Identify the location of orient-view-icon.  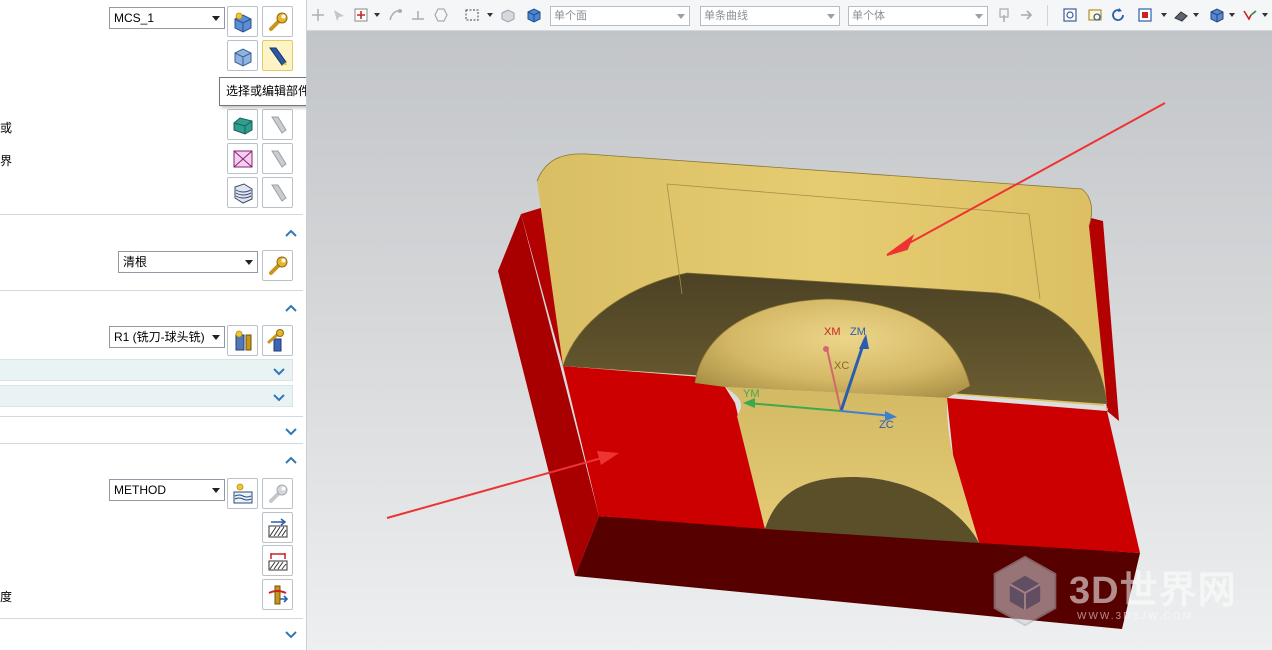
(1145, 15).